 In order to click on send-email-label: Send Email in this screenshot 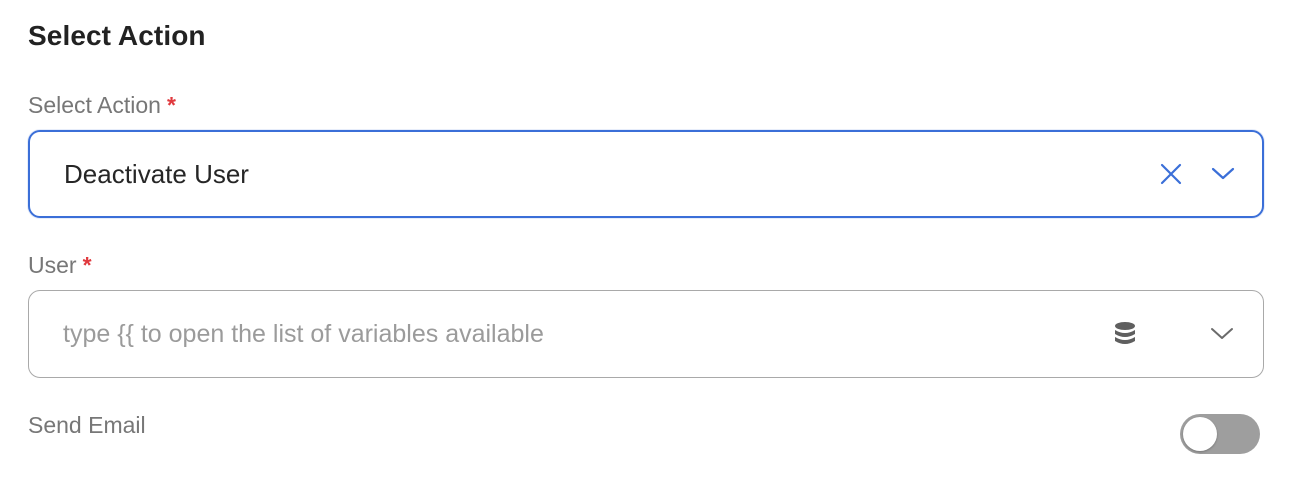, I will do `click(87, 425)`.